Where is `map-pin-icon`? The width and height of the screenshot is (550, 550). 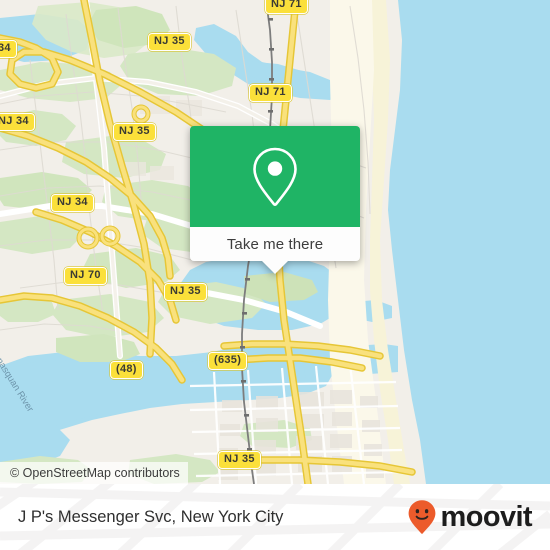 map-pin-icon is located at coordinates (275, 176).